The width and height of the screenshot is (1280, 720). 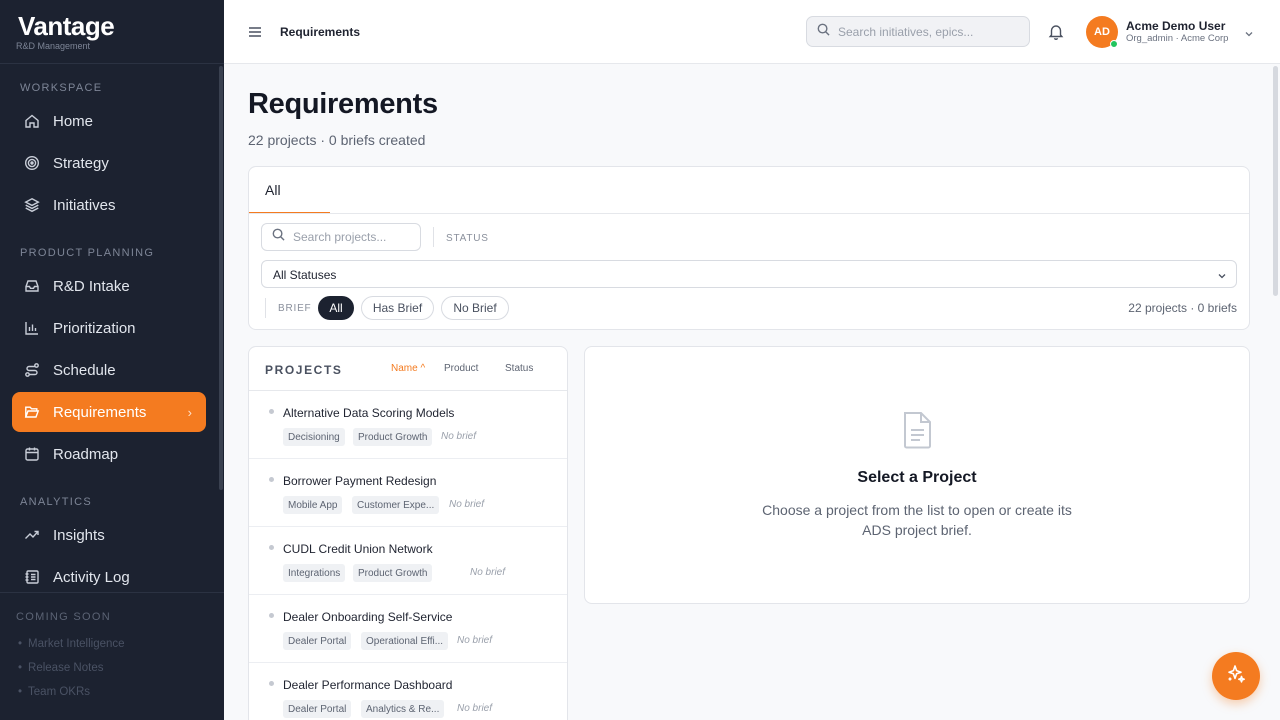 I want to click on page-scrollbar, so click(x=1275, y=181).